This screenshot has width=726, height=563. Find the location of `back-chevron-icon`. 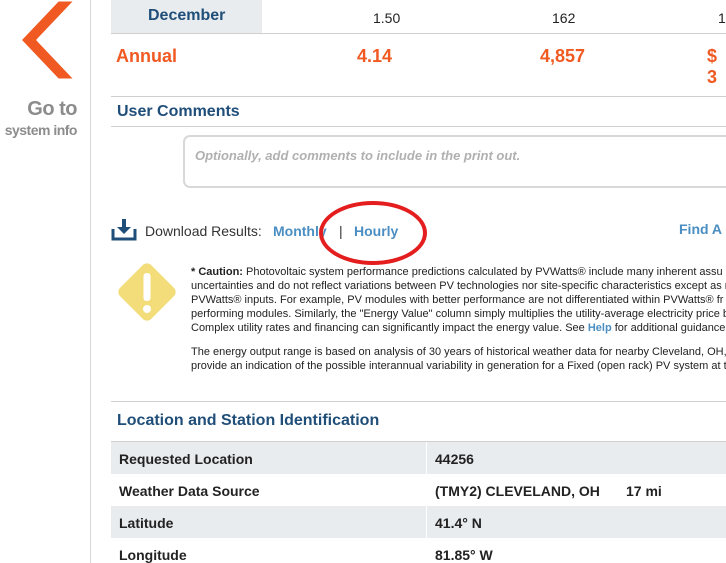

back-chevron-icon is located at coordinates (48, 40).